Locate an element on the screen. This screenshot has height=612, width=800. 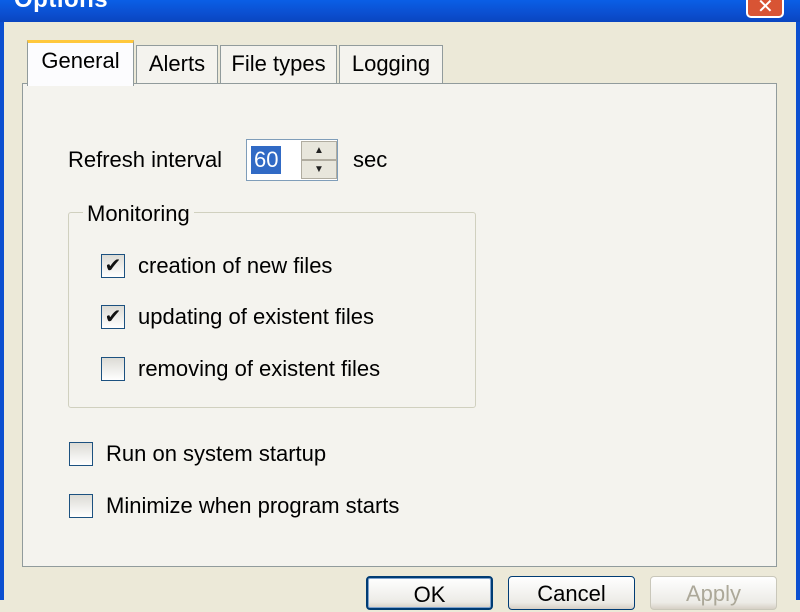
updating-checkbox: ✔ is located at coordinates (113, 317).